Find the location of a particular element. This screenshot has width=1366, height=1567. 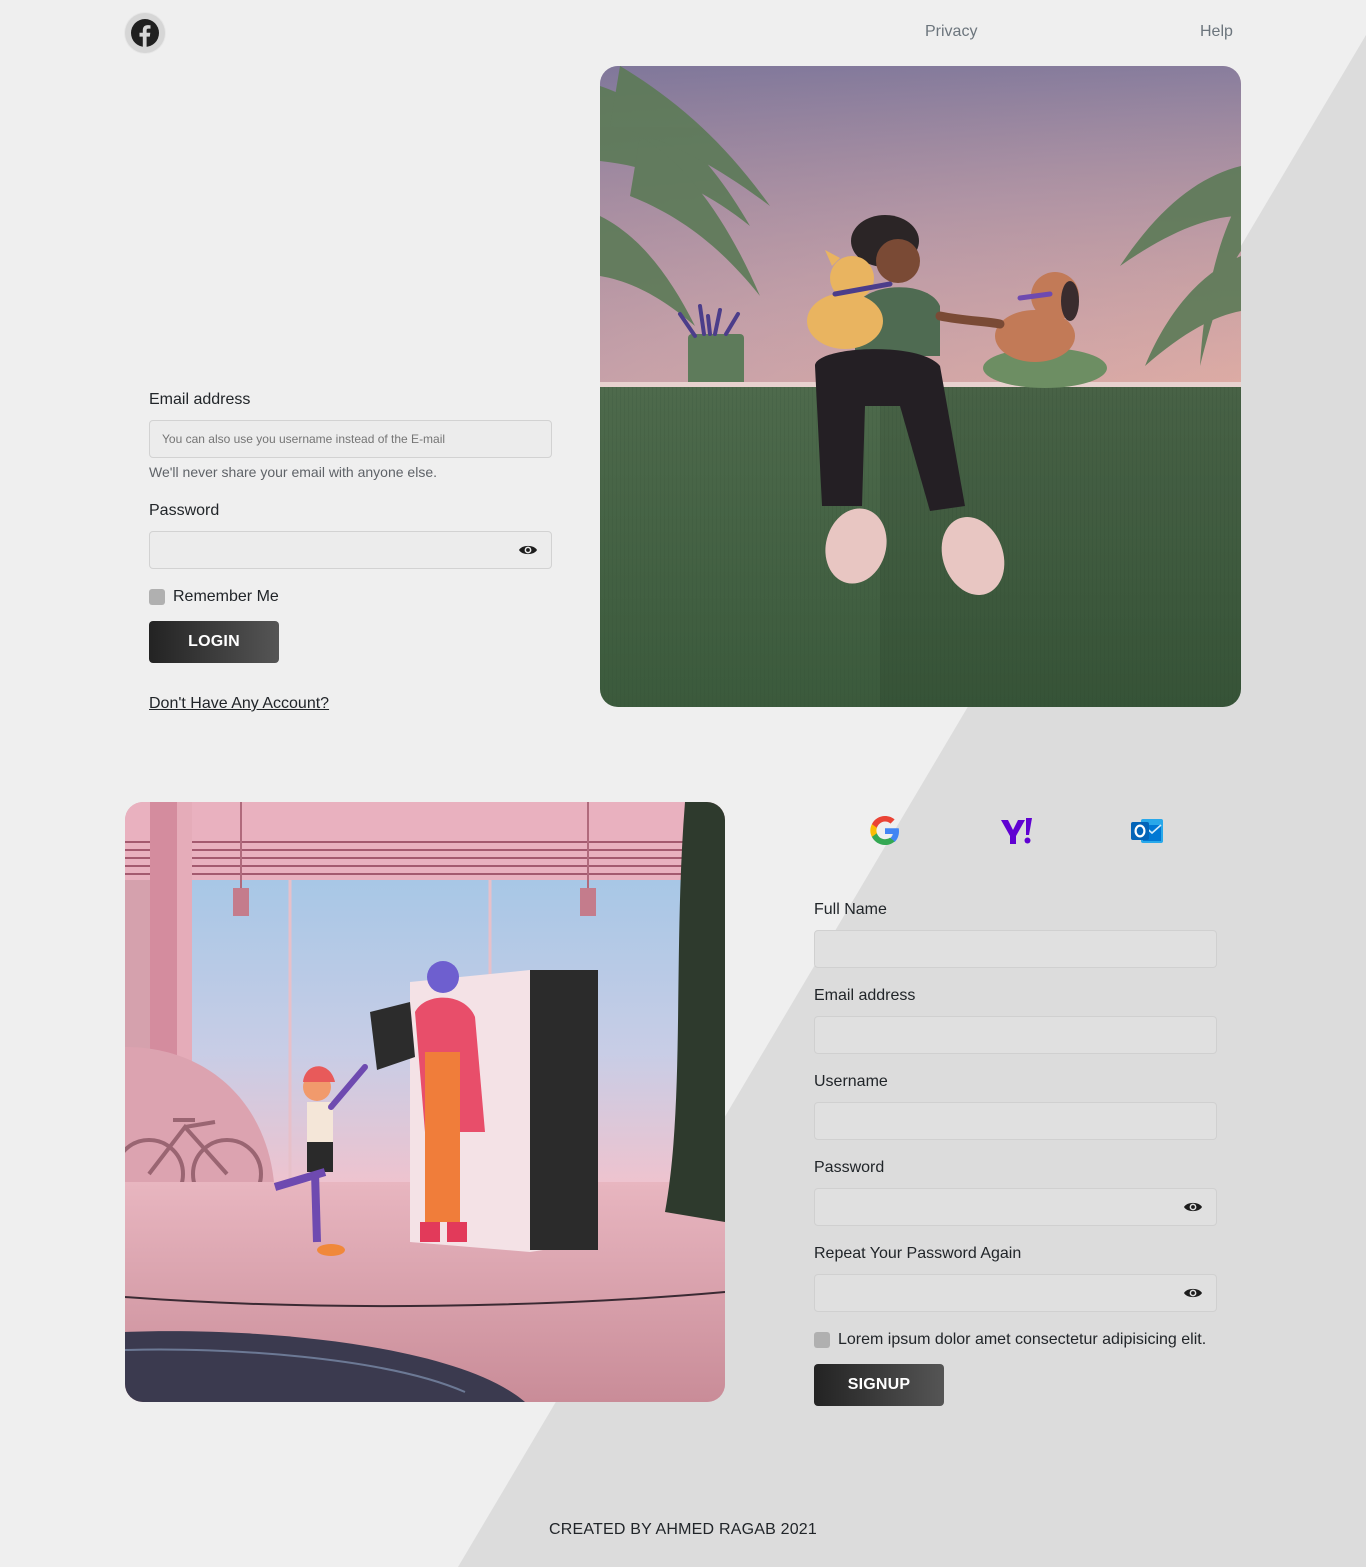

nav-privacy-link: Privacy is located at coordinates (951, 32).